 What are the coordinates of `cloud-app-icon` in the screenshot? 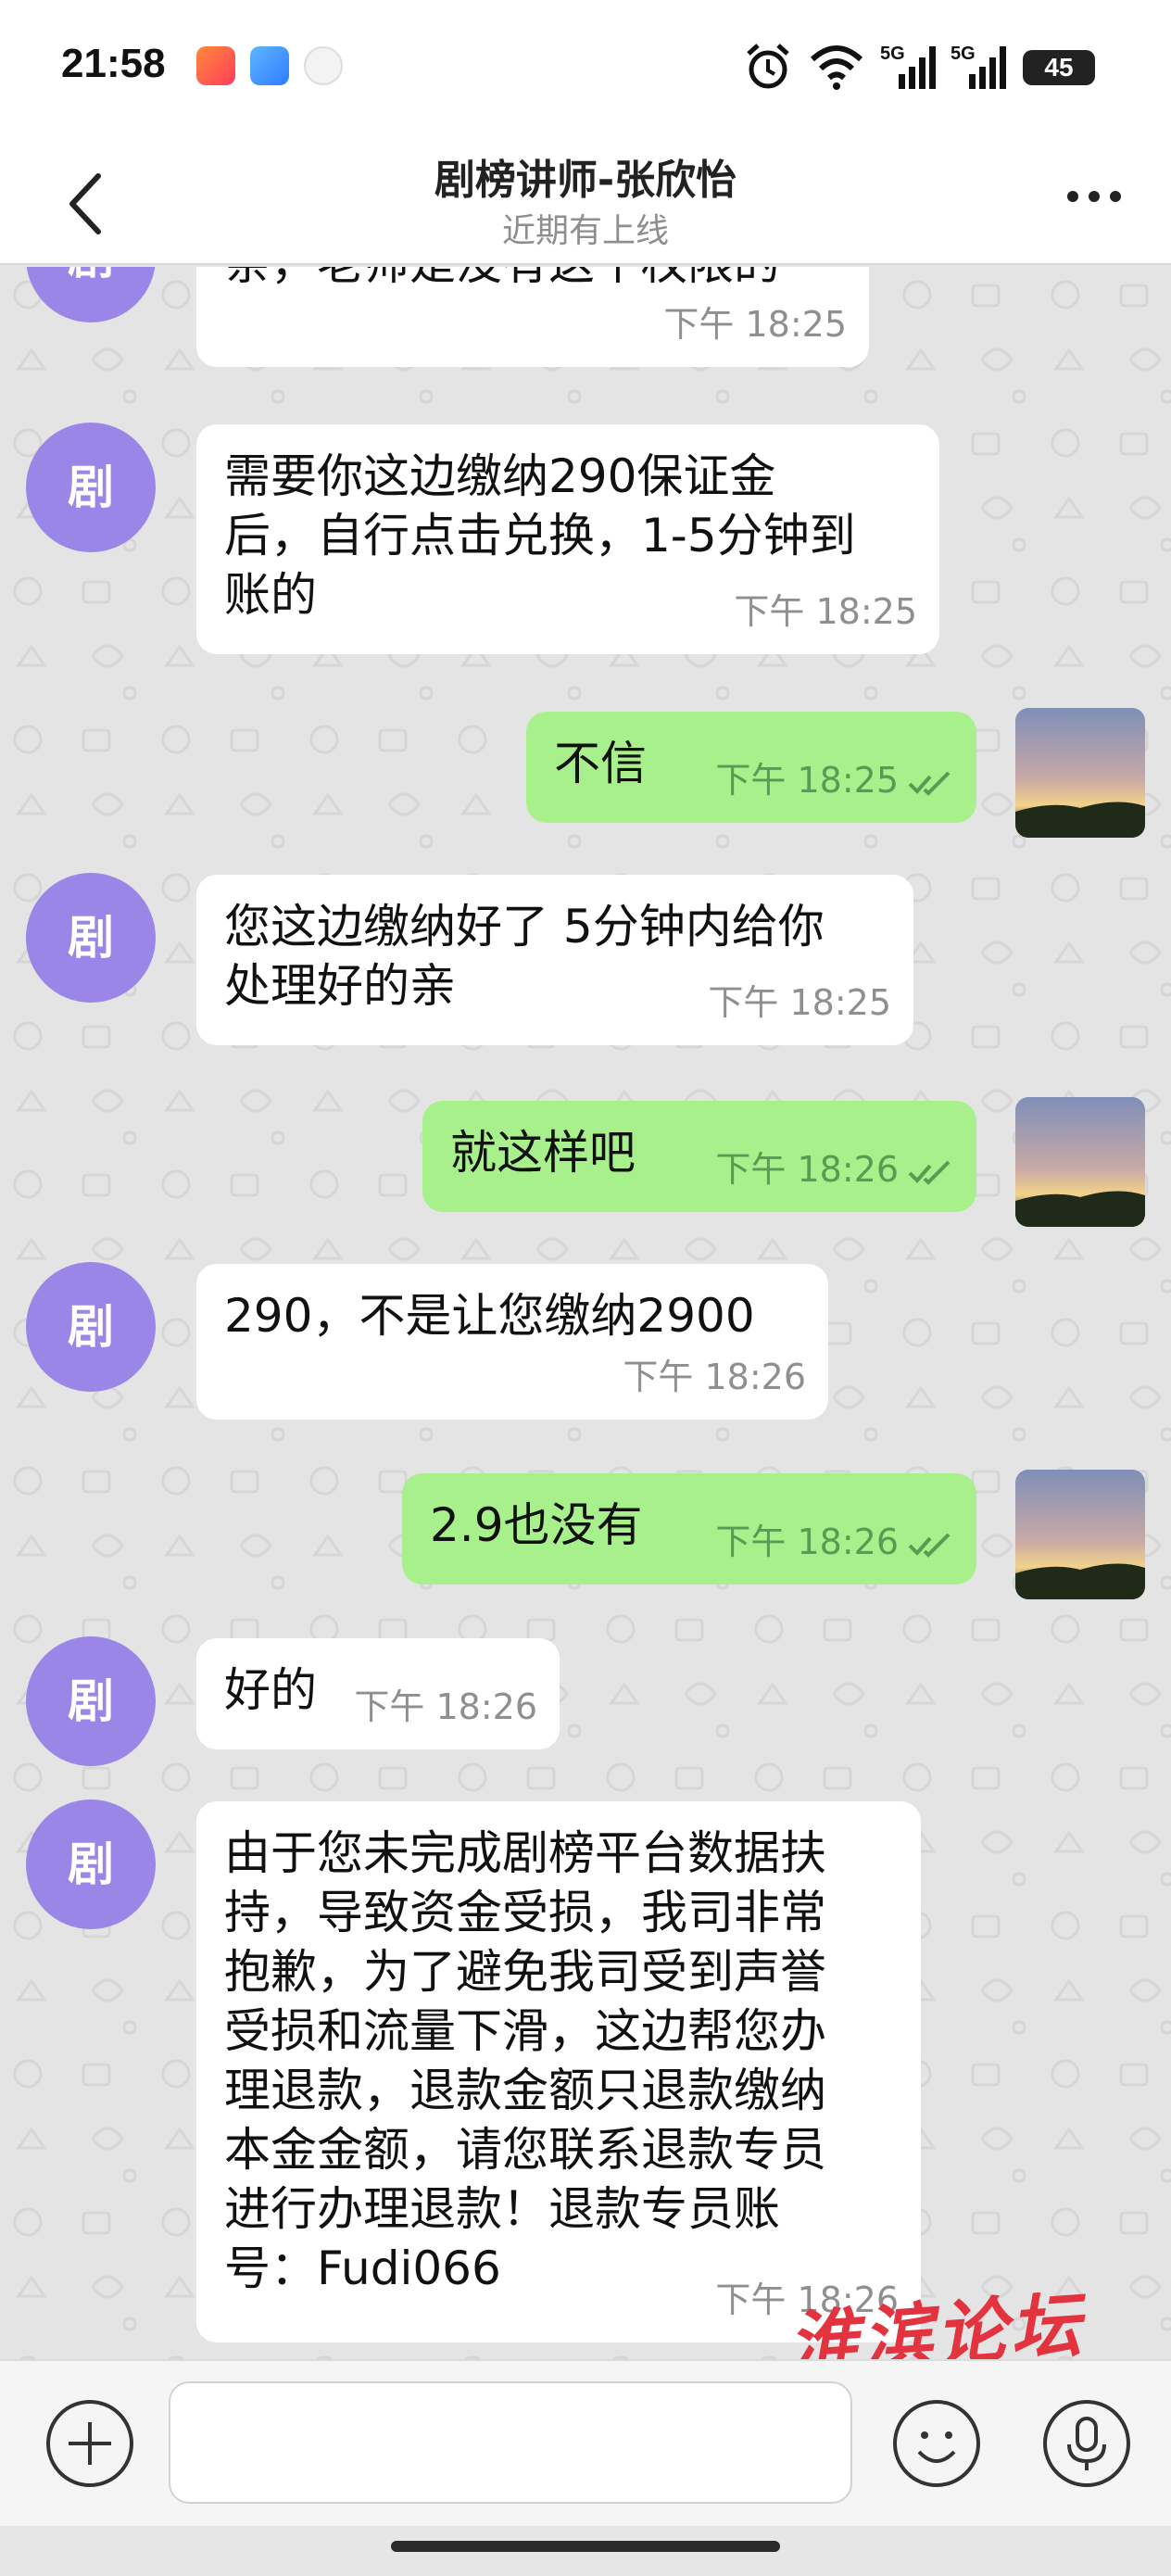 It's located at (269, 65).